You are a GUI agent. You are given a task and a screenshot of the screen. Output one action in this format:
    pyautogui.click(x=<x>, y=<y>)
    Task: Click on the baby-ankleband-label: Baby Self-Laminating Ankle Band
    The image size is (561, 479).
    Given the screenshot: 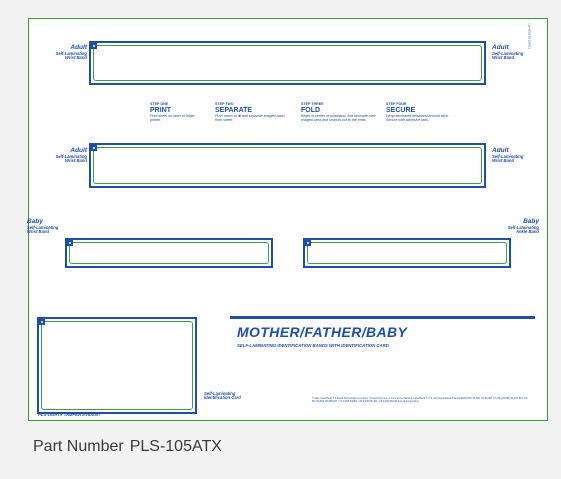 What is the action you would take?
    pyautogui.click(x=523, y=226)
    